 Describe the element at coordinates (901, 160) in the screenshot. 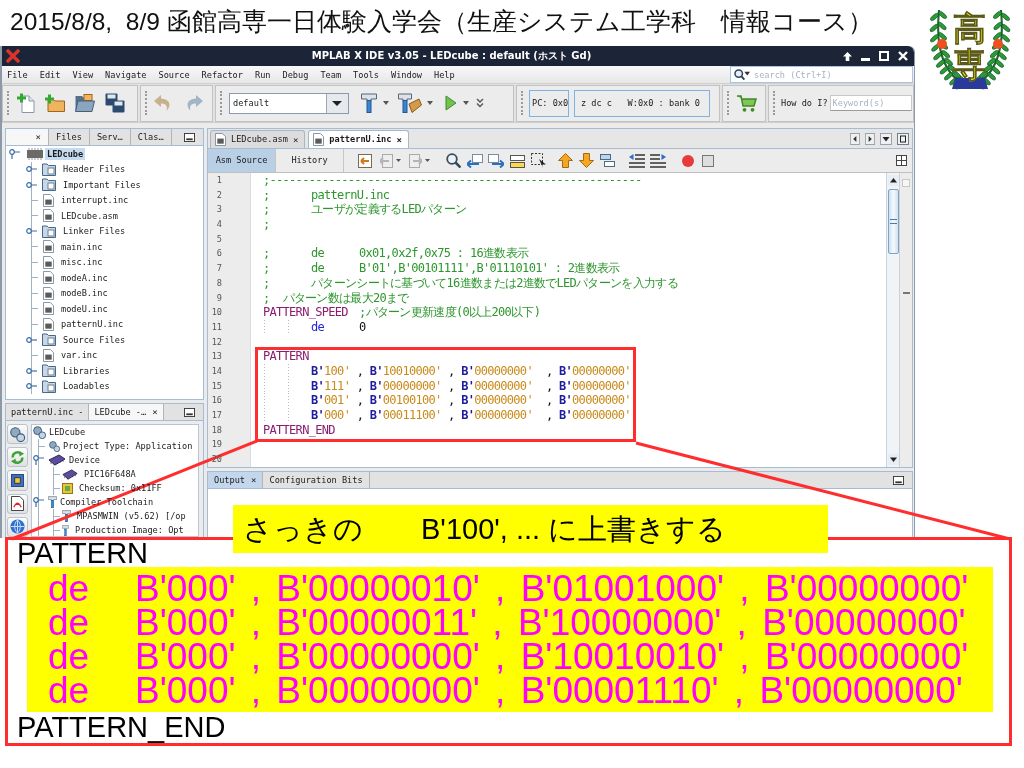

I see `split-icon` at that location.